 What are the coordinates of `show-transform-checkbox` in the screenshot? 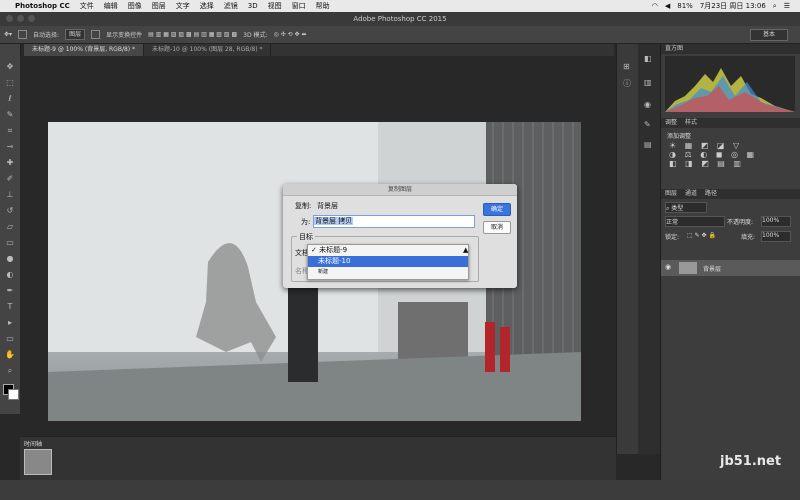 It's located at (96, 34).